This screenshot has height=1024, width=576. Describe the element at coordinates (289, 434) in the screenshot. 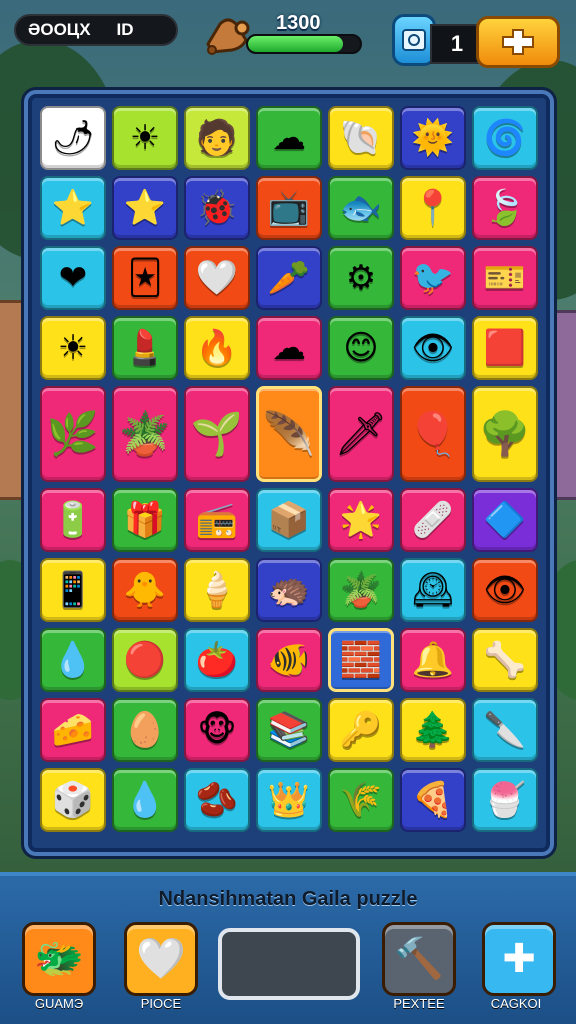

I see `tile-feather: 🪶` at that location.